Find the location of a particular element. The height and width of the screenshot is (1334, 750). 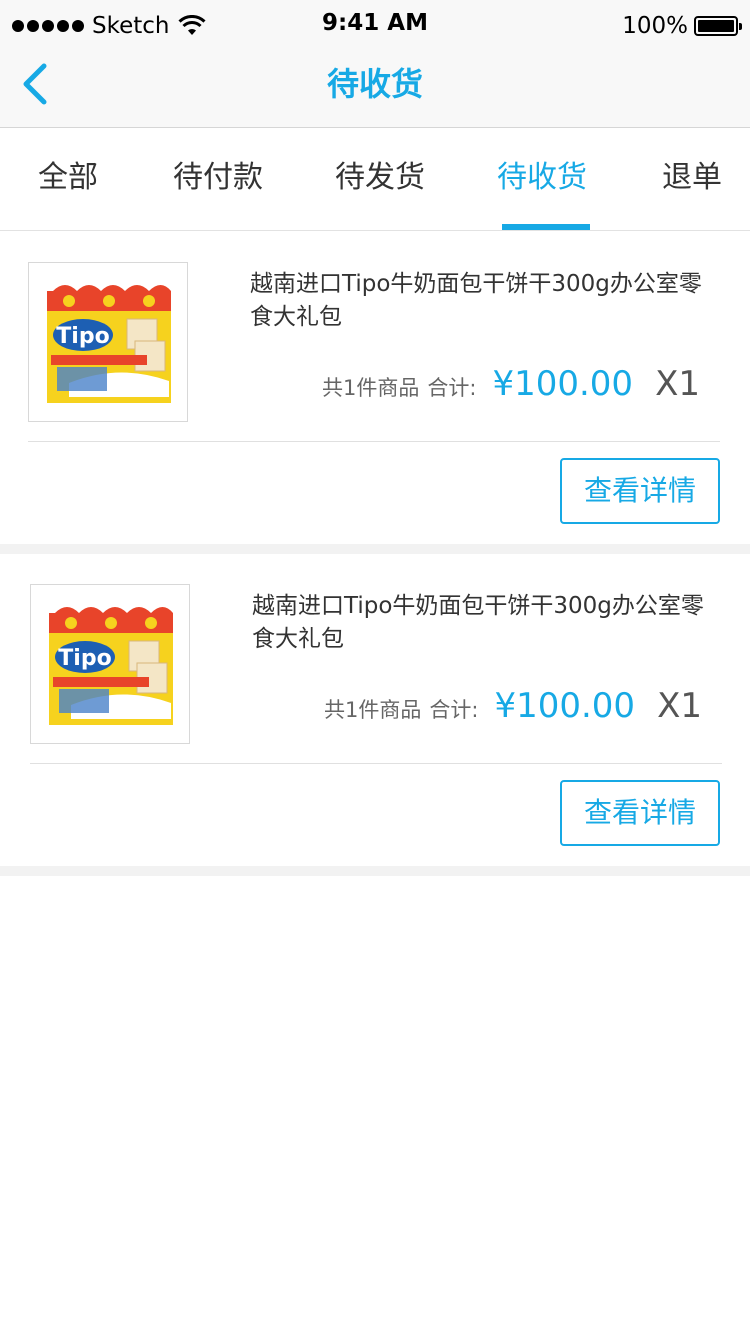

active-tab-indicator is located at coordinates (546, 227).